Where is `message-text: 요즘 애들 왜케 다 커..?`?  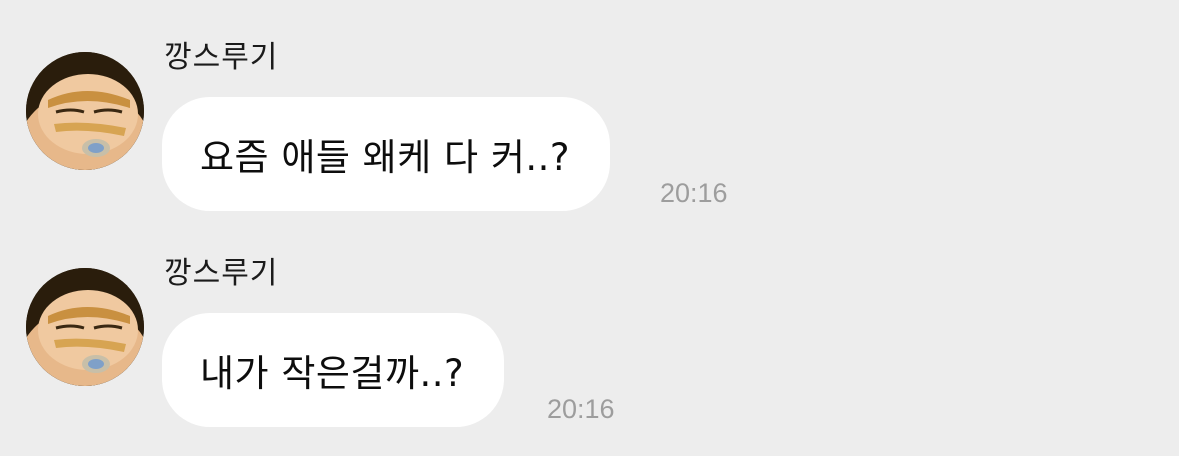 message-text: 요즘 애들 왜케 다 커..? is located at coordinates (385, 157).